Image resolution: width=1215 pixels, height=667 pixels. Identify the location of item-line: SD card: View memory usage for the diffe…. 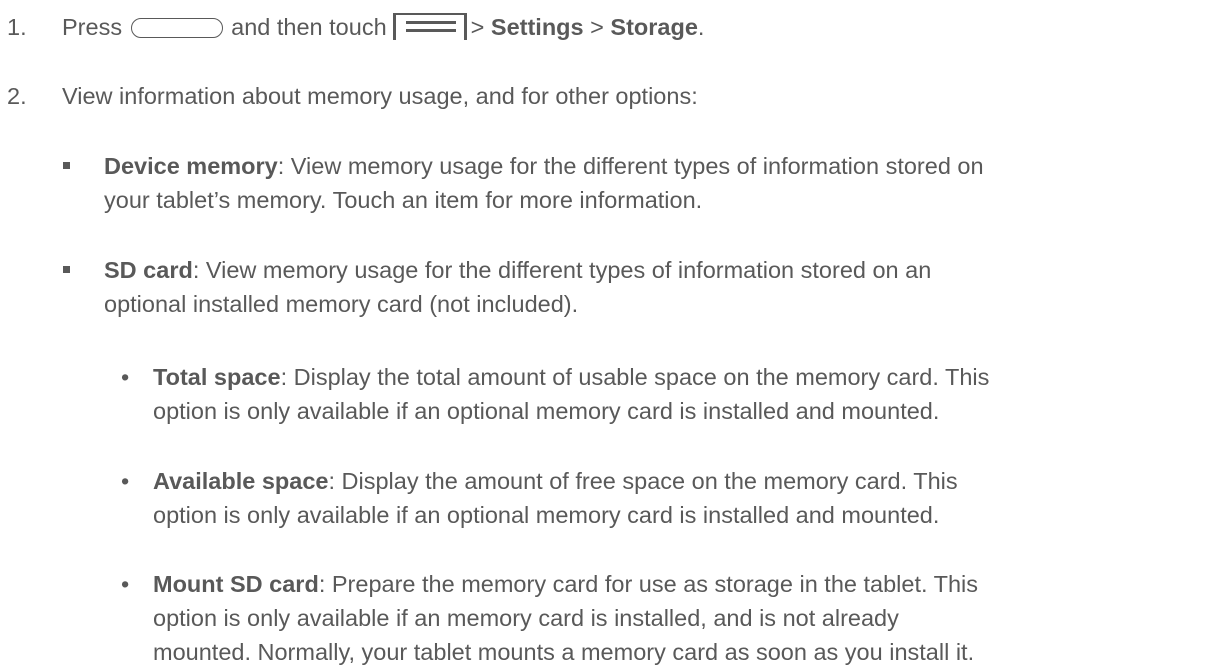
(654, 270).